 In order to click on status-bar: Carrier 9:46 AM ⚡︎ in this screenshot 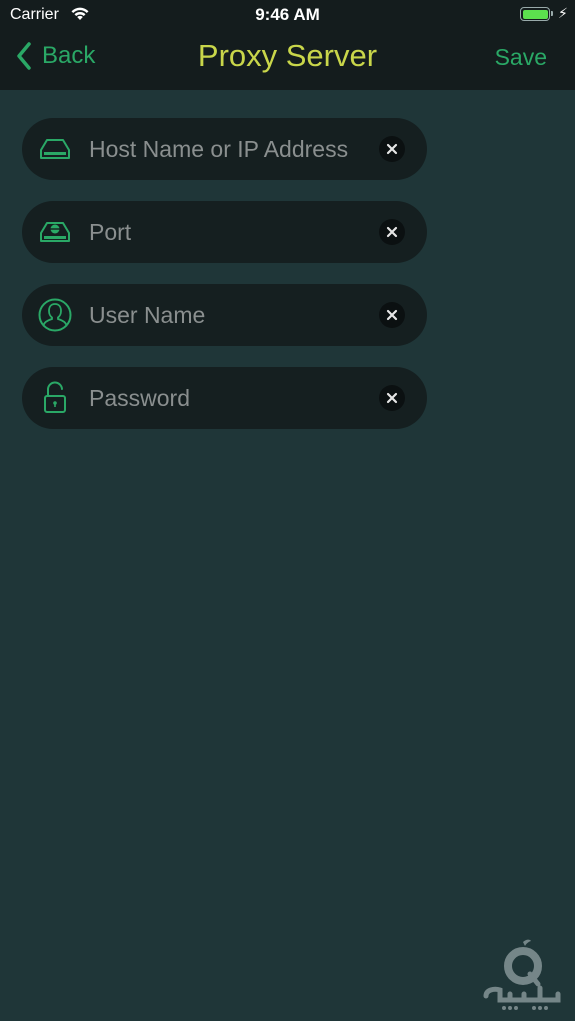, I will do `click(287, 15)`.